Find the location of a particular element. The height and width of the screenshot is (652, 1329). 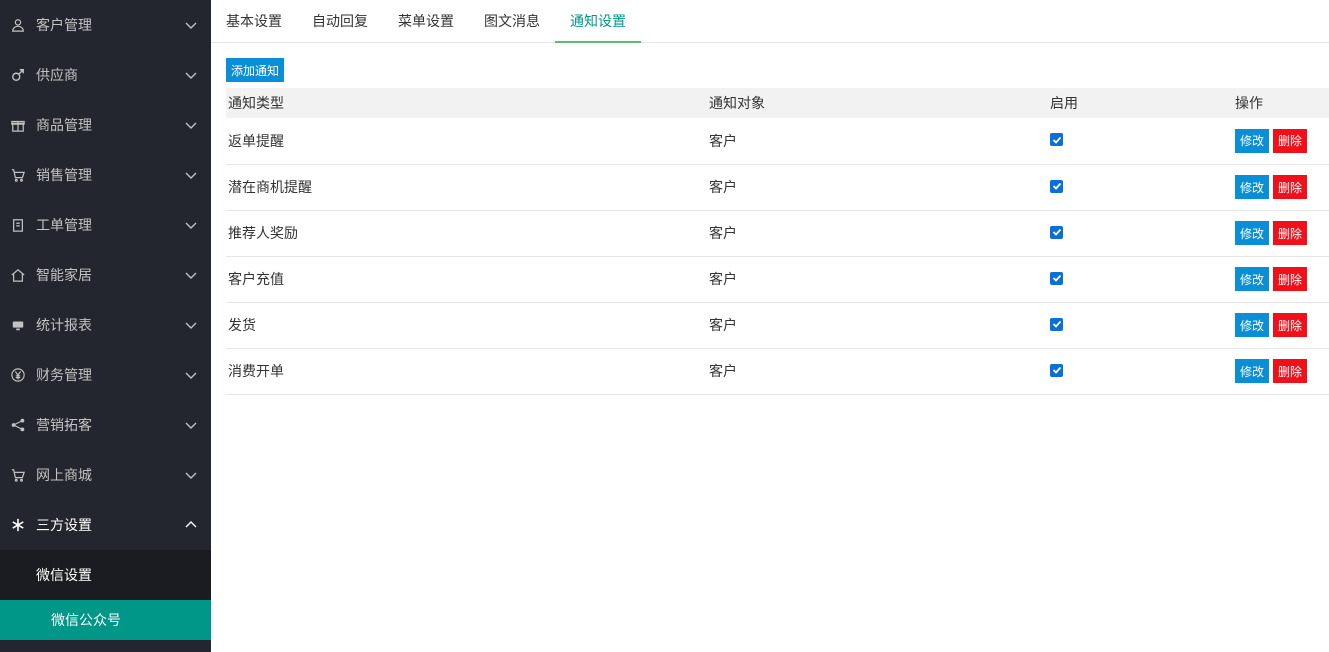

tab-auto-reply: 自动回复 is located at coordinates (340, 21).